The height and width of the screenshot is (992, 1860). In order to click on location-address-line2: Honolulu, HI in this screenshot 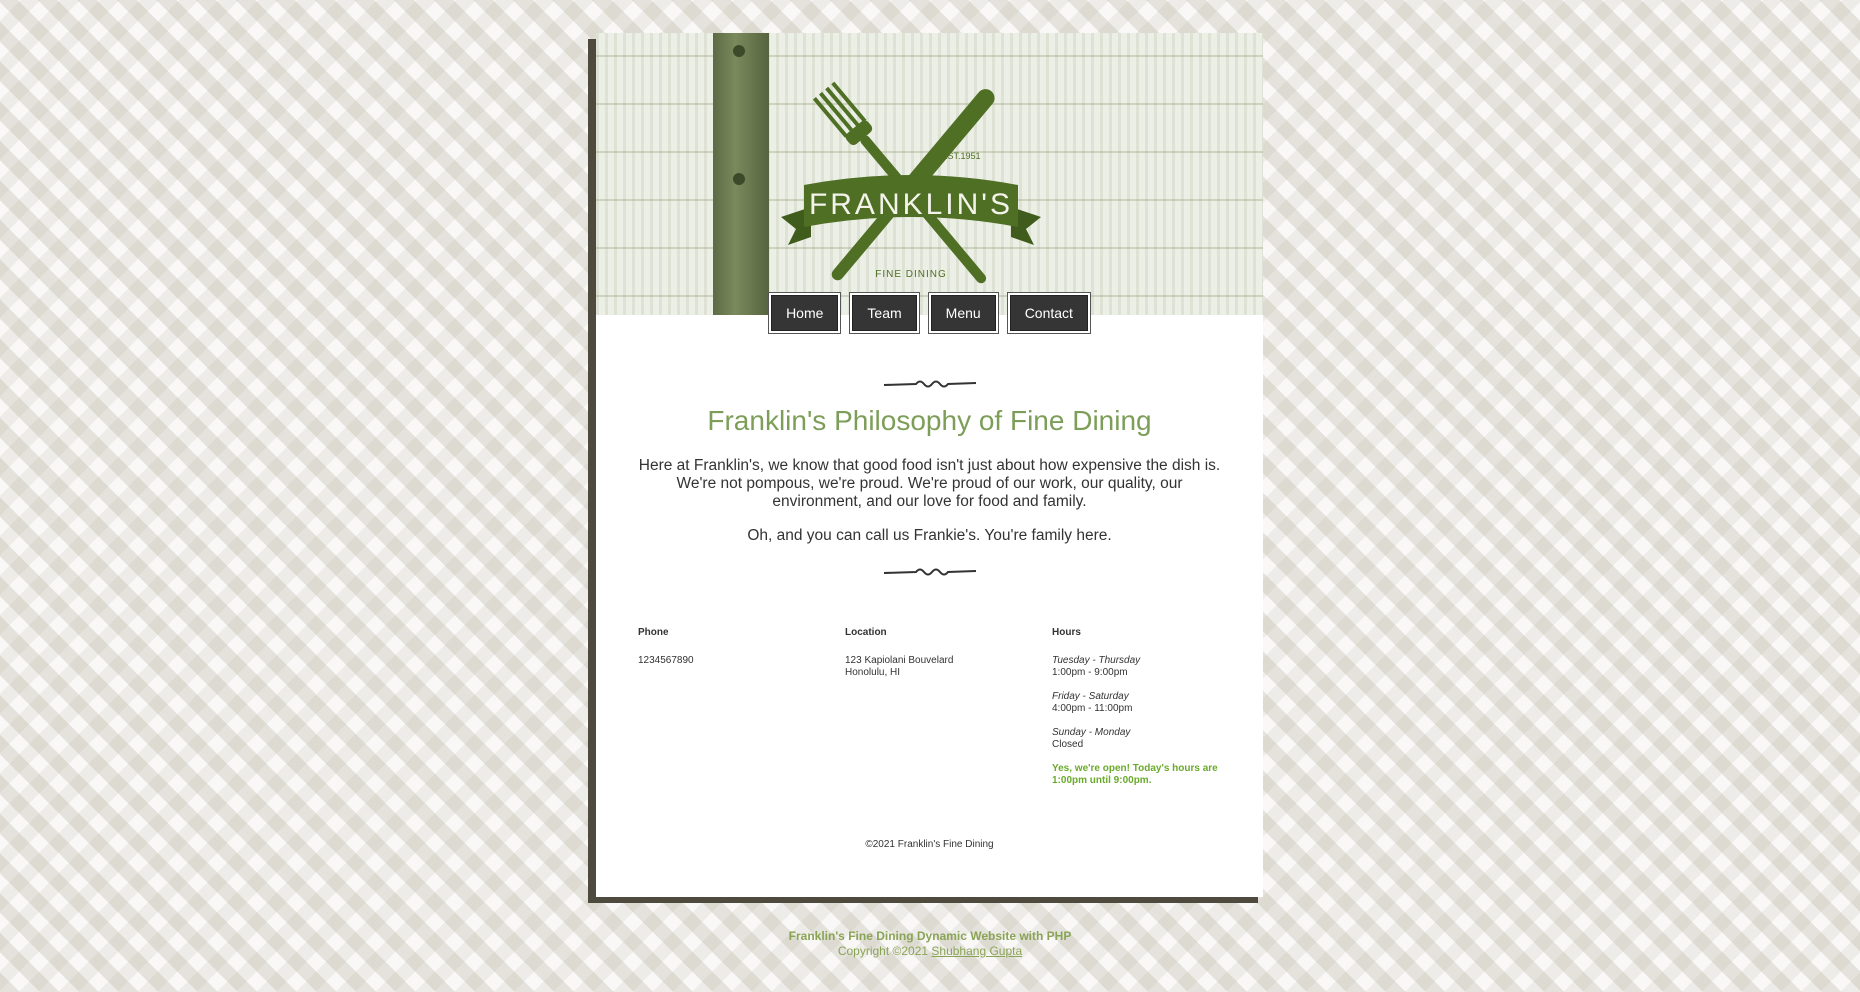, I will do `click(873, 672)`.